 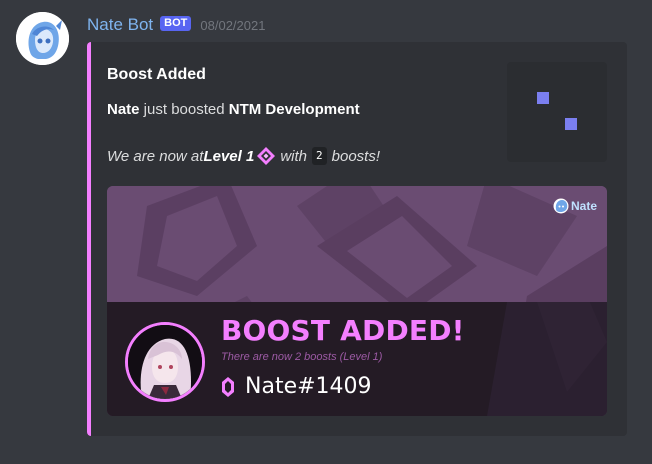 I want to click on boost-gem-icon, so click(x=266, y=156).